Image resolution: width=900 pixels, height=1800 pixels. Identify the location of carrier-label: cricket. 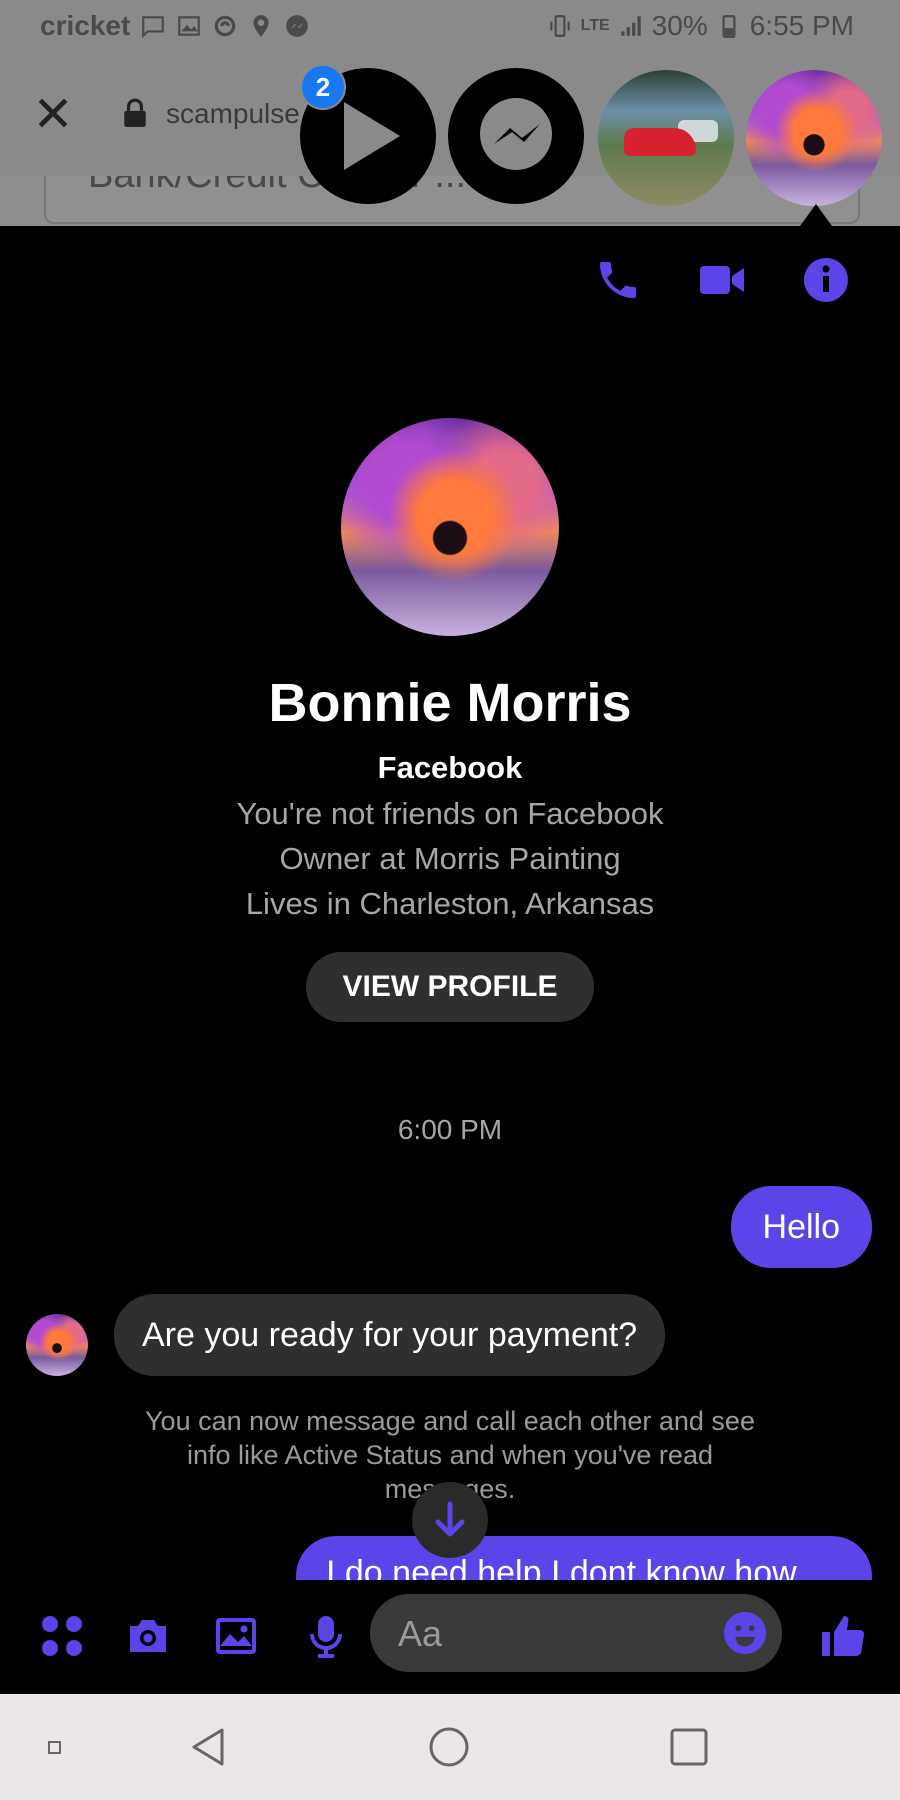
(85, 25).